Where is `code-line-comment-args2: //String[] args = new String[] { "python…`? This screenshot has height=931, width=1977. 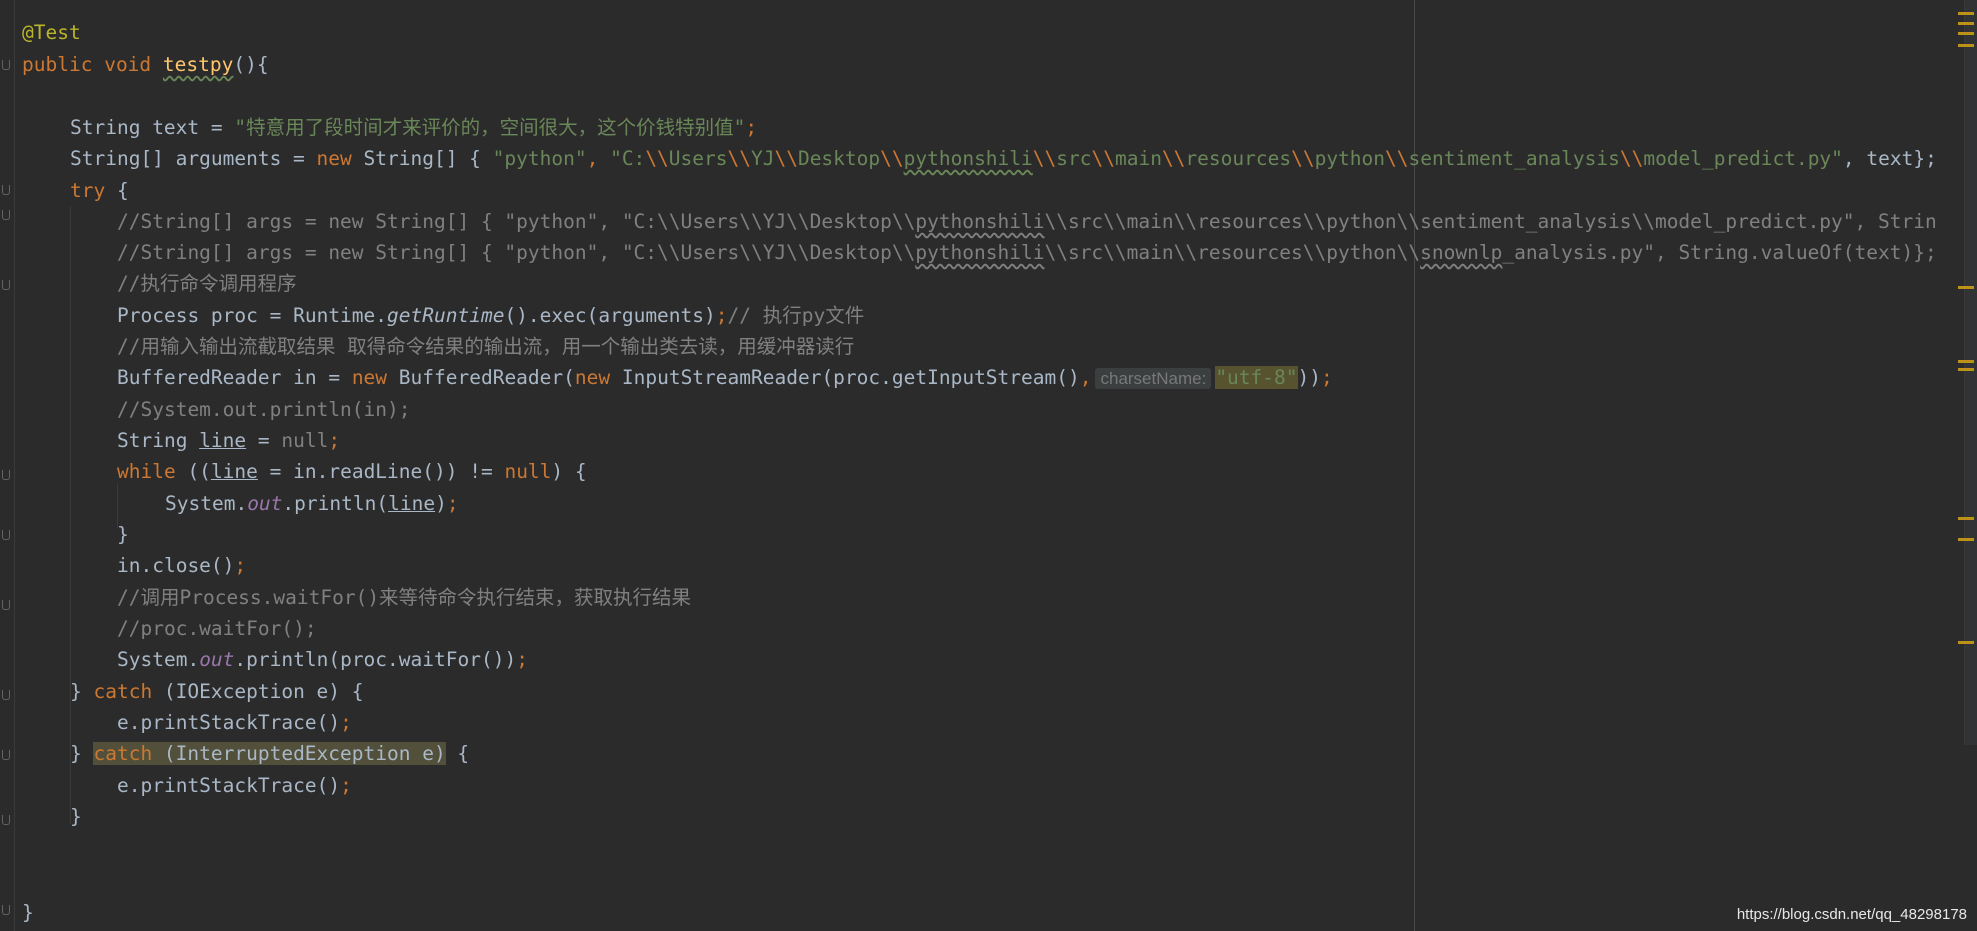
code-line-comment-args2: //String[] args = new String[] { "python… is located at coordinates (1027, 252).